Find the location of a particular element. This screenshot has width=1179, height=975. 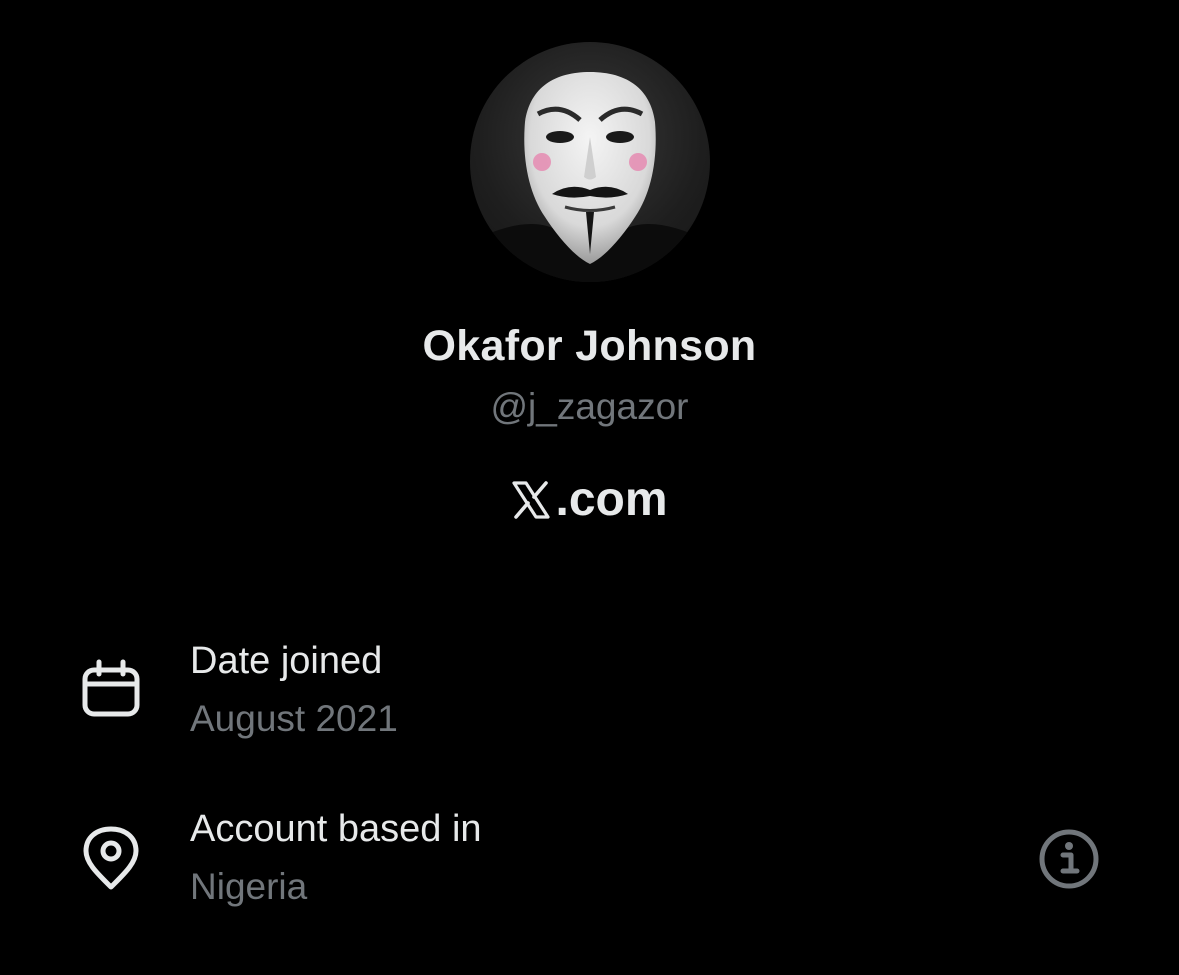

profile-avatar is located at coordinates (590, 162).